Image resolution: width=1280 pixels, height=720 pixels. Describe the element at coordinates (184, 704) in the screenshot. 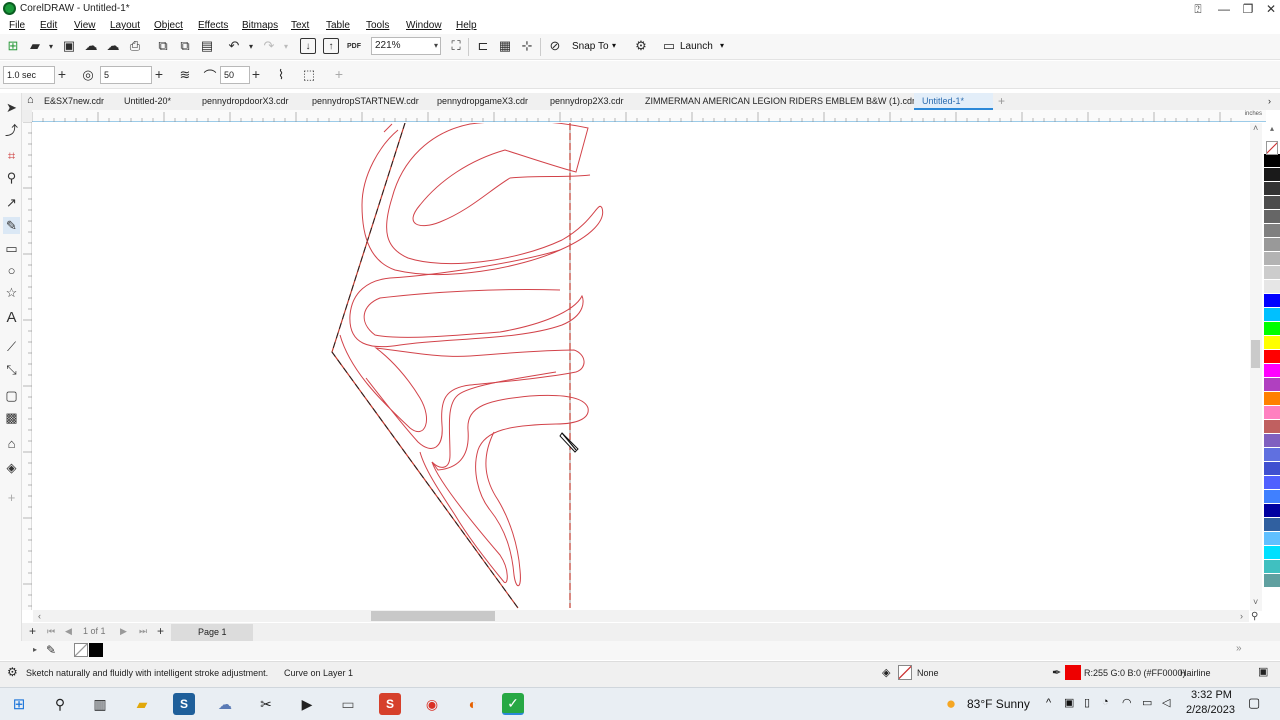

I see `app-s-icon: S` at that location.